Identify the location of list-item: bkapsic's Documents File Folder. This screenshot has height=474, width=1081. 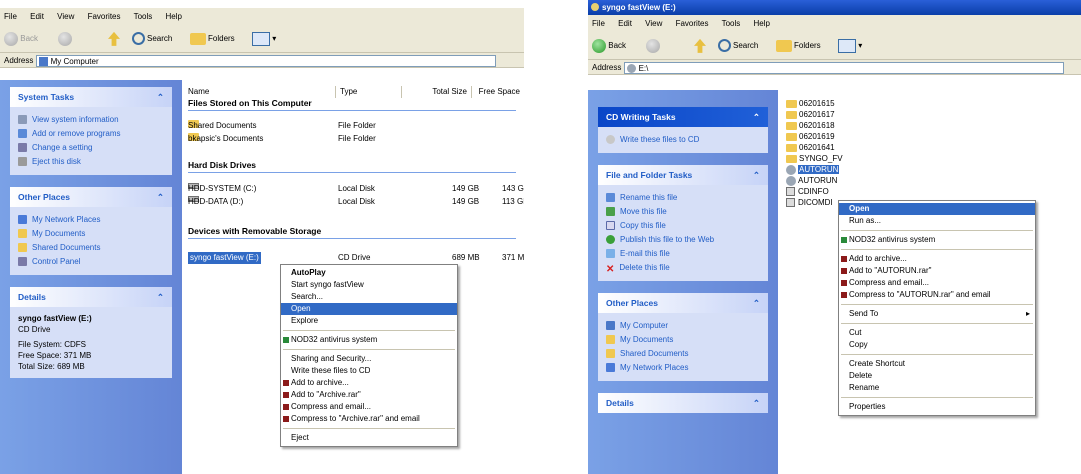
(356, 139).